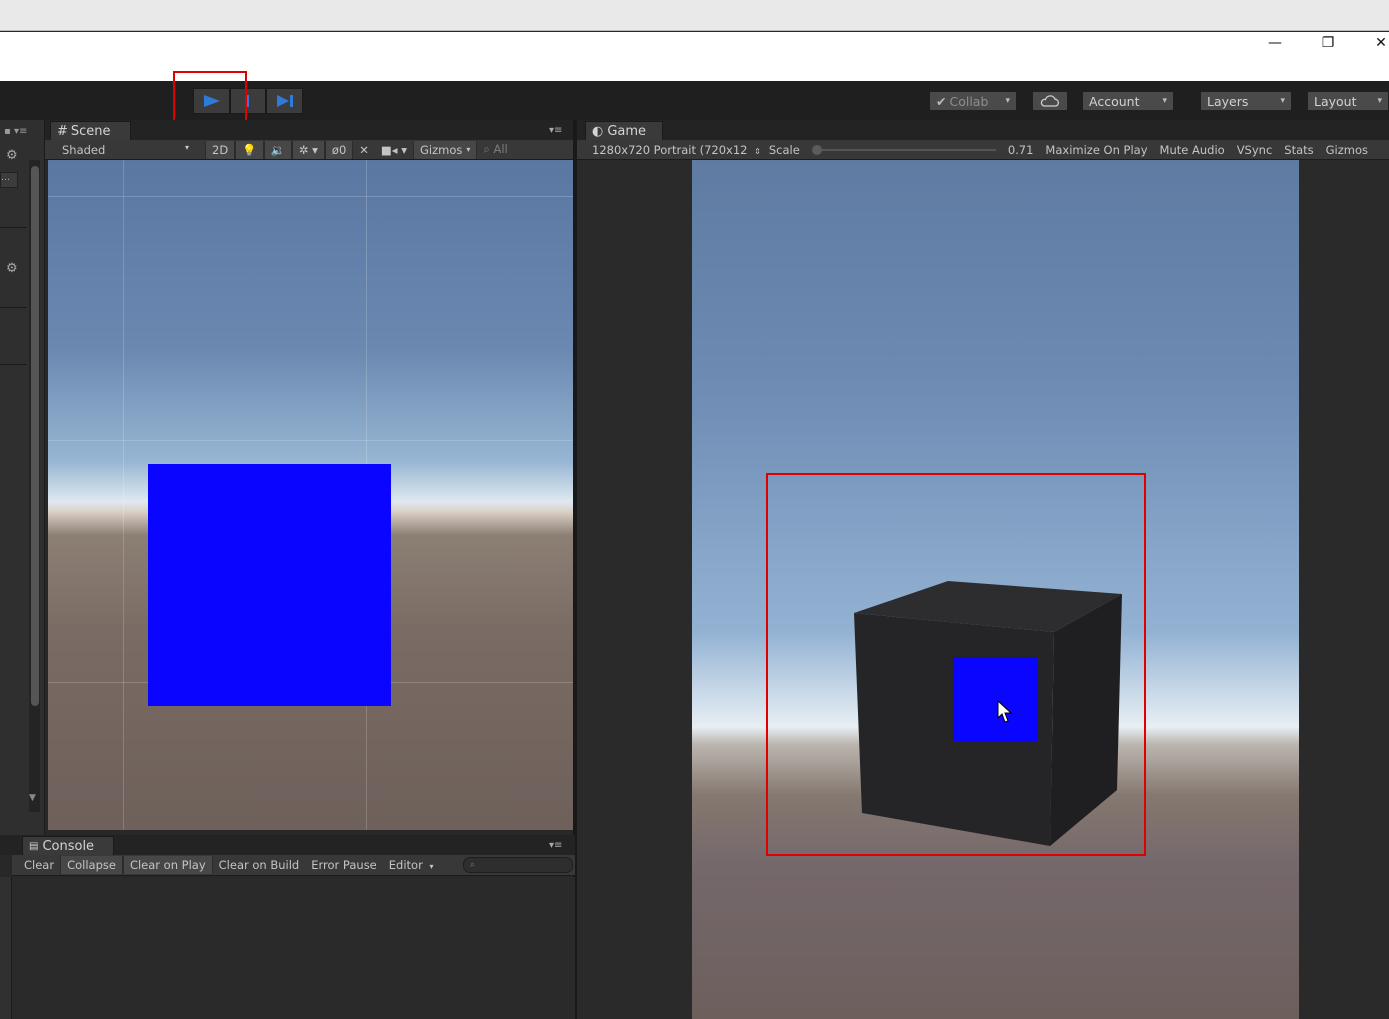 Image resolution: width=1389 pixels, height=1019 pixels. What do you see at coordinates (1255, 150) in the screenshot?
I see `vsync-toggle: VSync` at bounding box center [1255, 150].